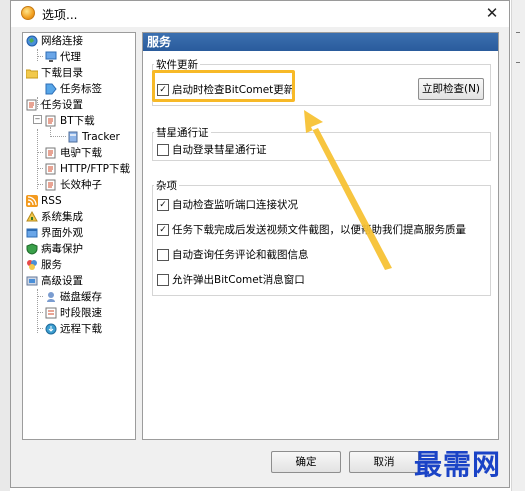  What do you see at coordinates (28, 13) in the screenshot?
I see `bitcomet-app-icon` at bounding box center [28, 13].